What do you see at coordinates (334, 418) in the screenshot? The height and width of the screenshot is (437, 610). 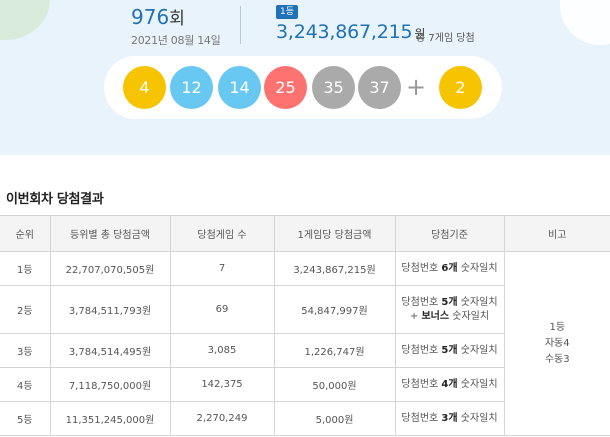 I see `per-game-prize-cell: 5,000원` at bounding box center [334, 418].